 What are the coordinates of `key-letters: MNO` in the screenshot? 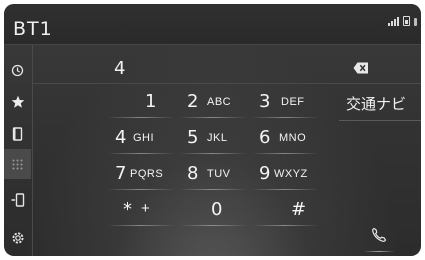 It's located at (293, 138).